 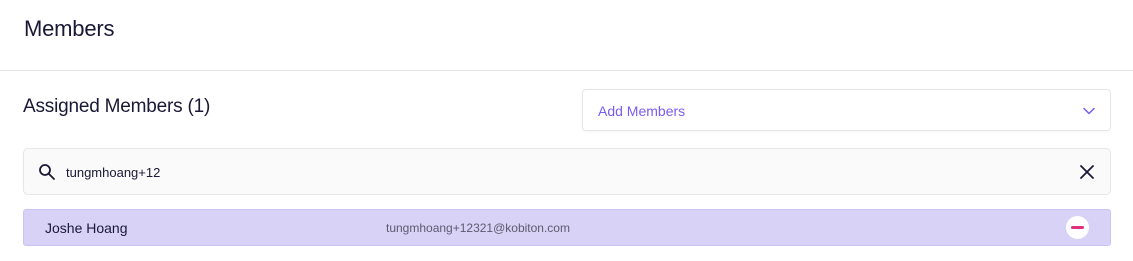 What do you see at coordinates (86, 228) in the screenshot?
I see `member-name: Joshe Hoang` at bounding box center [86, 228].